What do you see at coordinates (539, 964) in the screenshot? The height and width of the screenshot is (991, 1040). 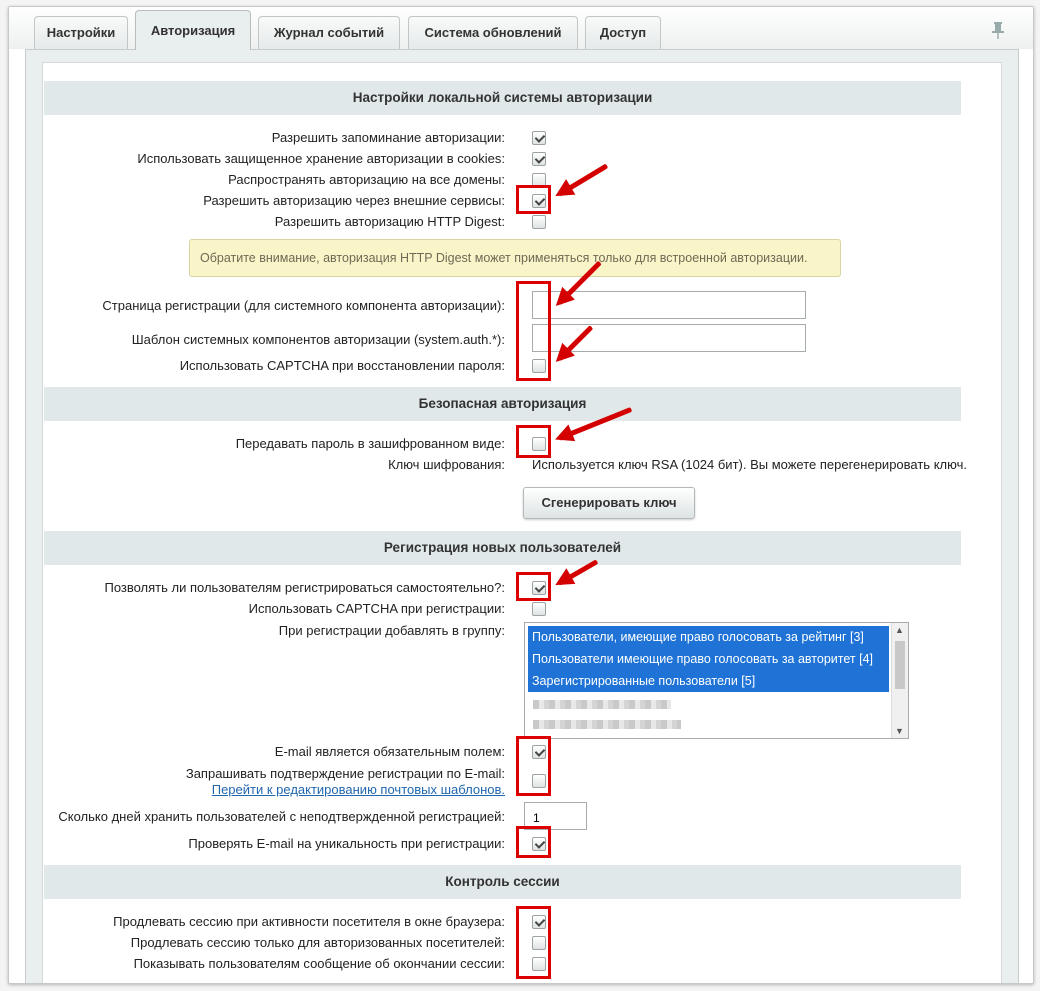 I see `session-end-message-checkbox` at bounding box center [539, 964].